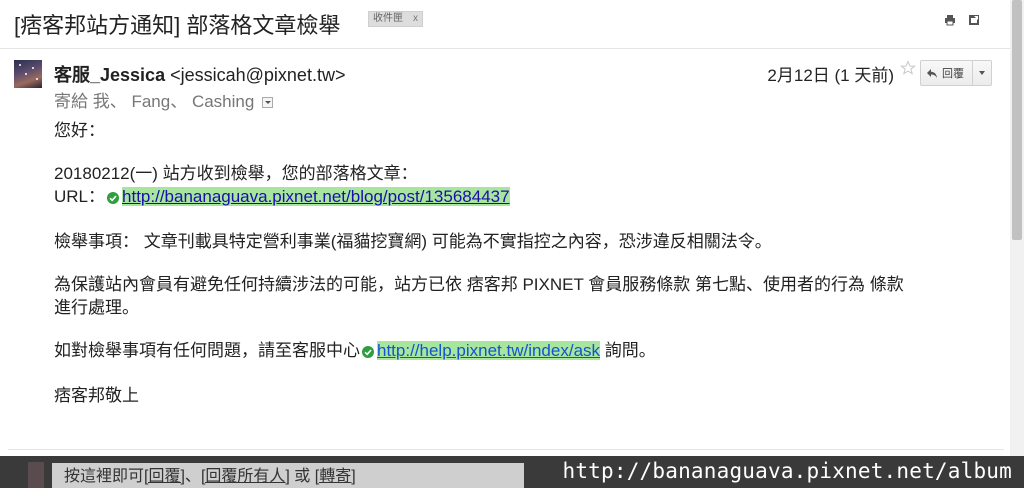 The height and width of the screenshot is (488, 1024). Describe the element at coordinates (787, 471) in the screenshot. I see `watermark-text: http://bananaguava.pixnet.net/album` at that location.